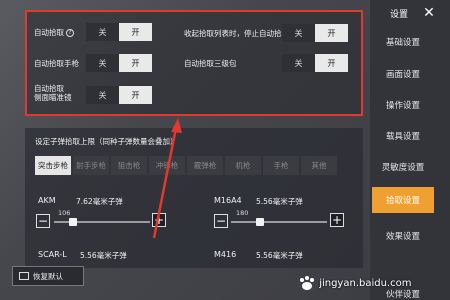 Image resolution: width=450 pixels, height=300 pixels. Describe the element at coordinates (403, 200) in the screenshot. I see `sidebar-item-pickup: 拾取设置` at that location.